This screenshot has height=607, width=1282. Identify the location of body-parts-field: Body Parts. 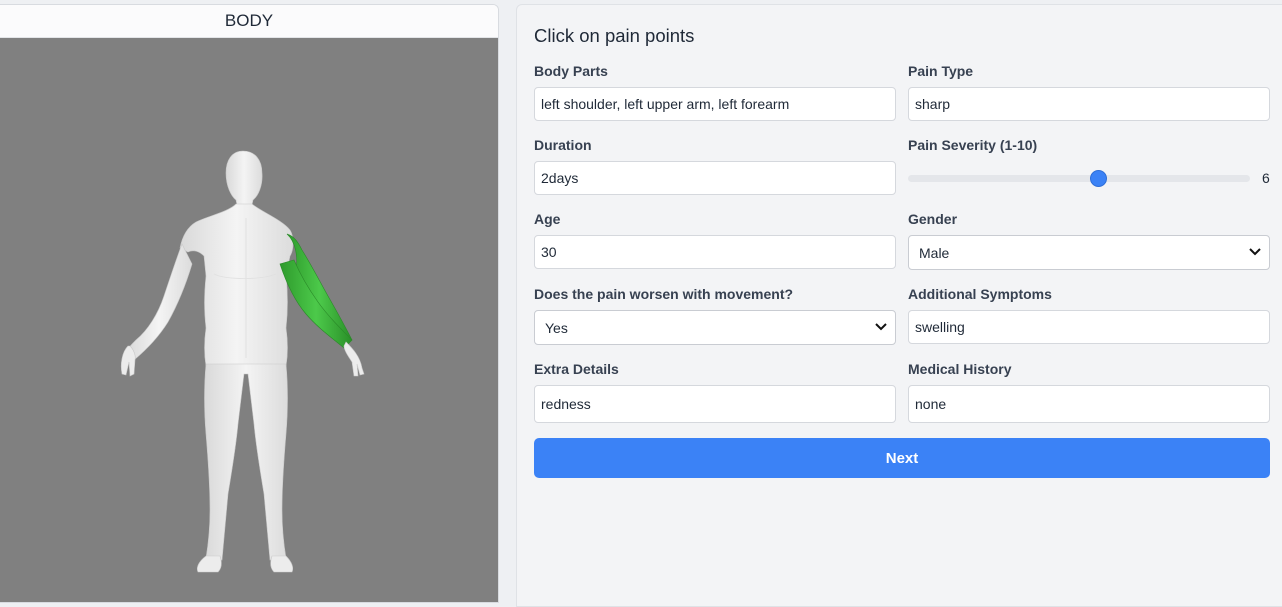
(715, 92).